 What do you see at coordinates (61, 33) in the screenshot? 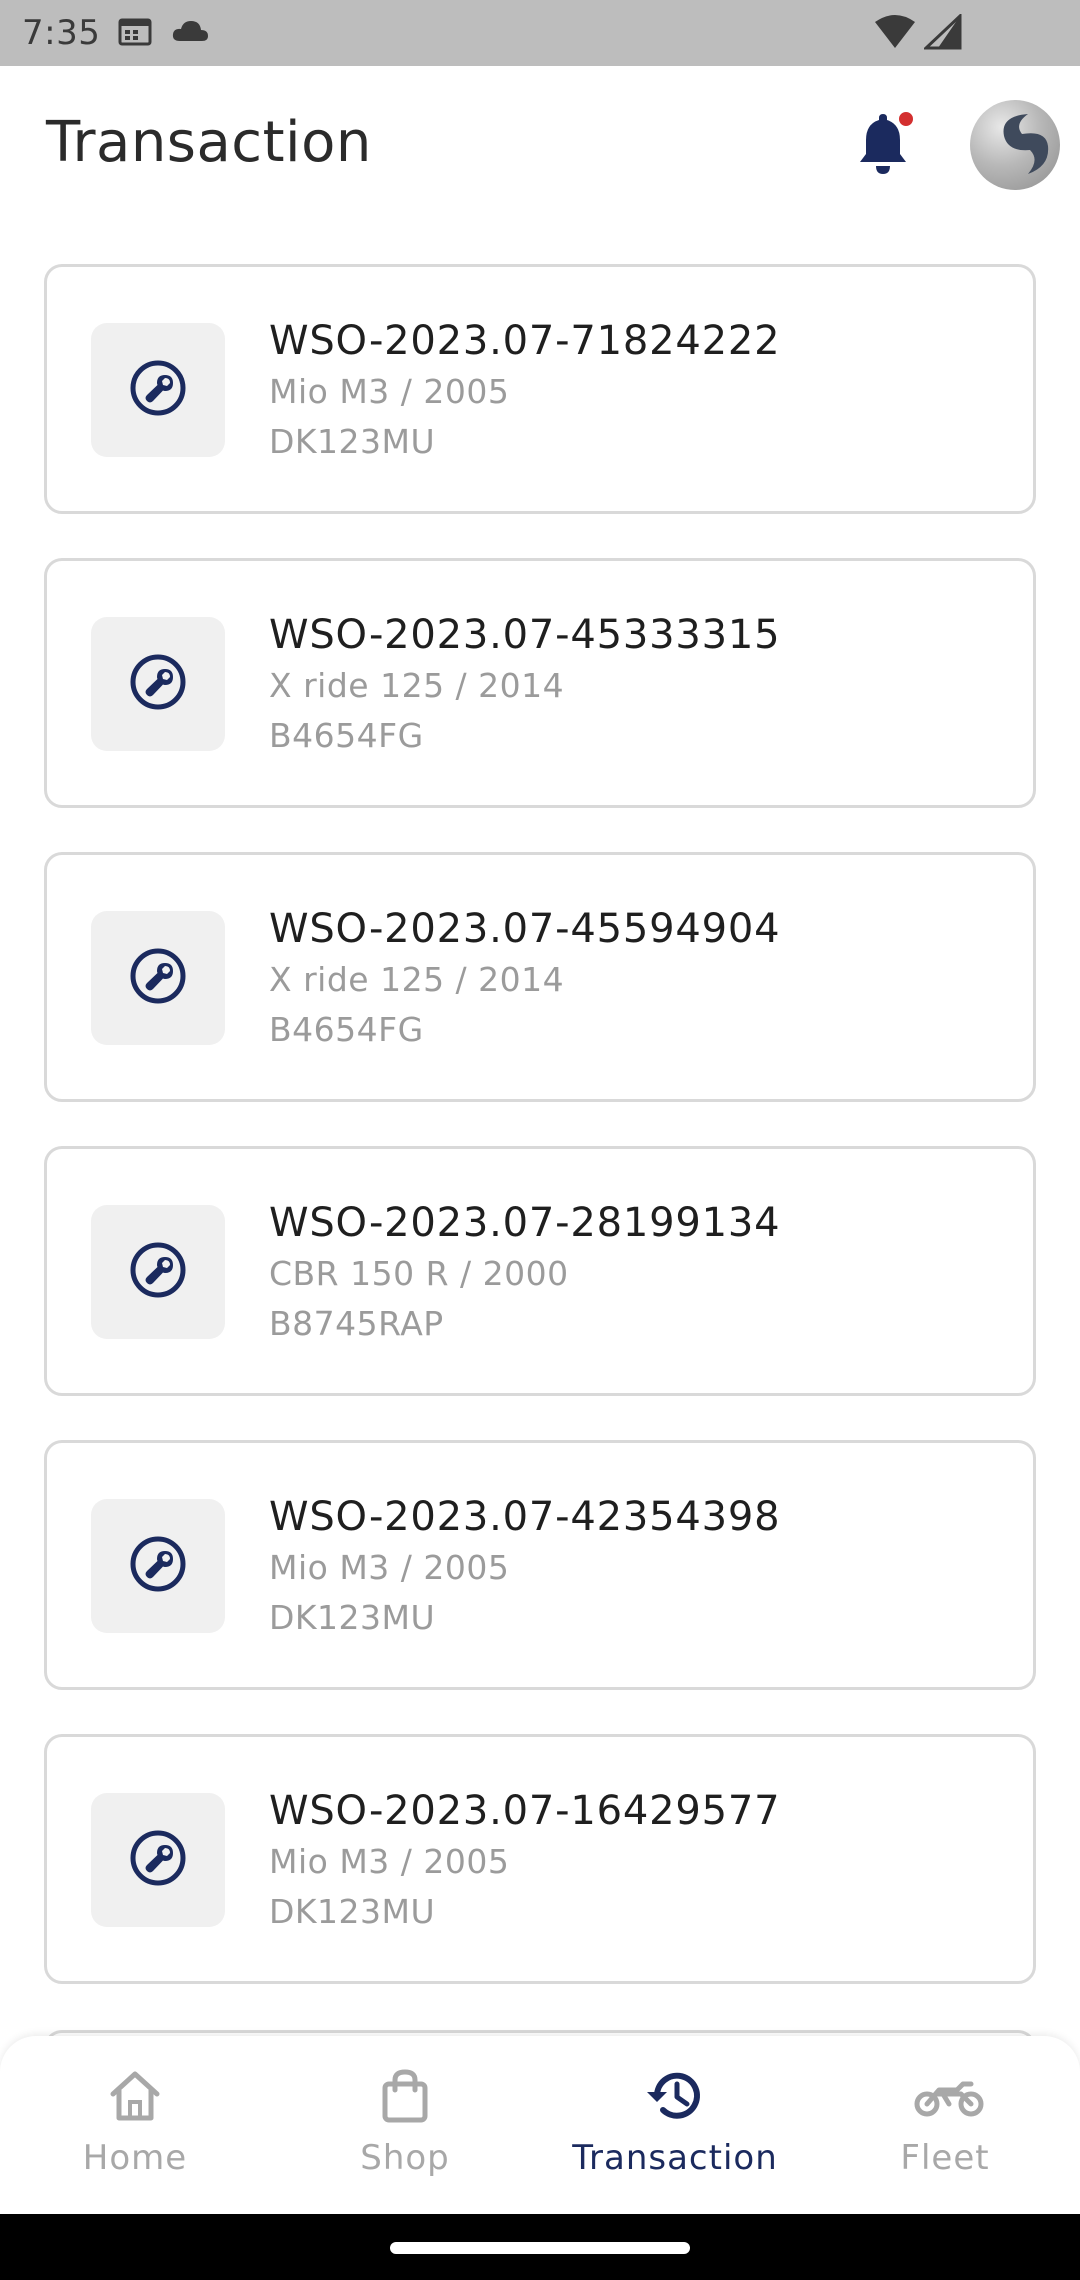
I see `status-time: 7:35` at bounding box center [61, 33].